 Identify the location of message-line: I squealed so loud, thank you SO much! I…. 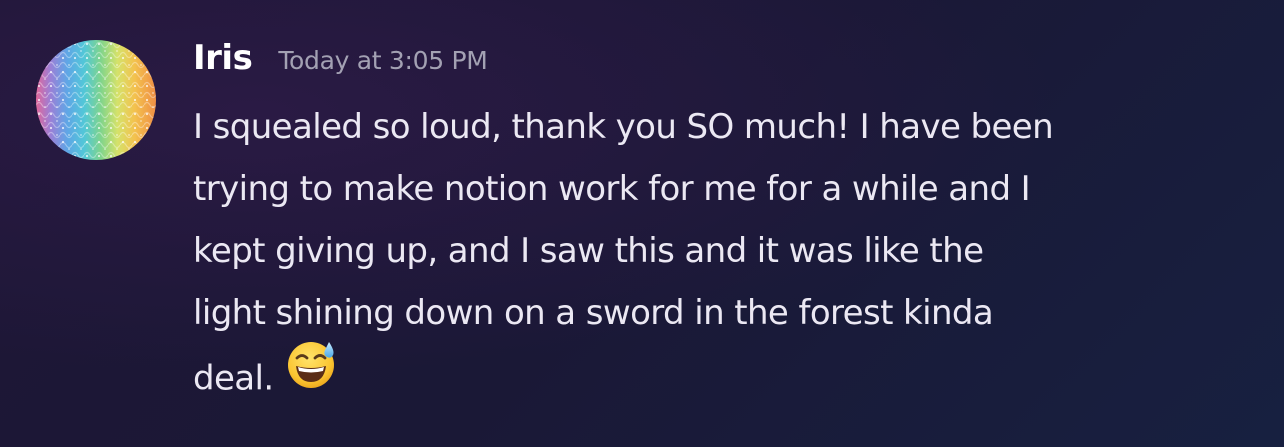
(623, 127).